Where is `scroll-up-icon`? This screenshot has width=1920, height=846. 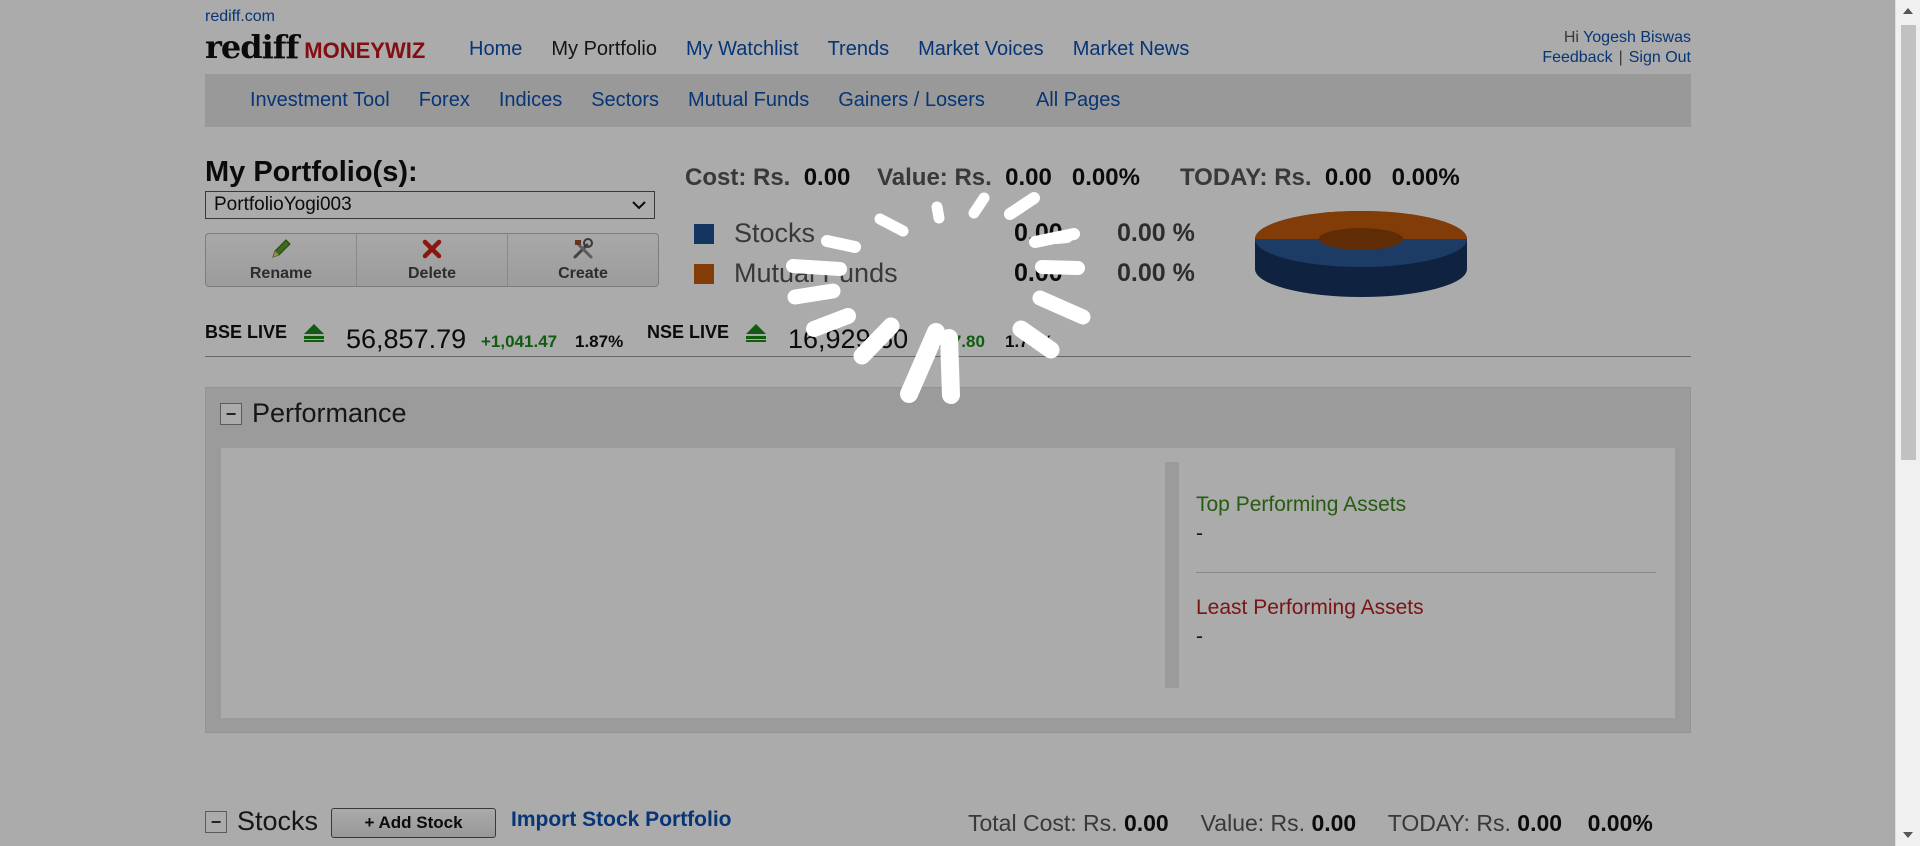
scroll-up-icon is located at coordinates (1908, 11).